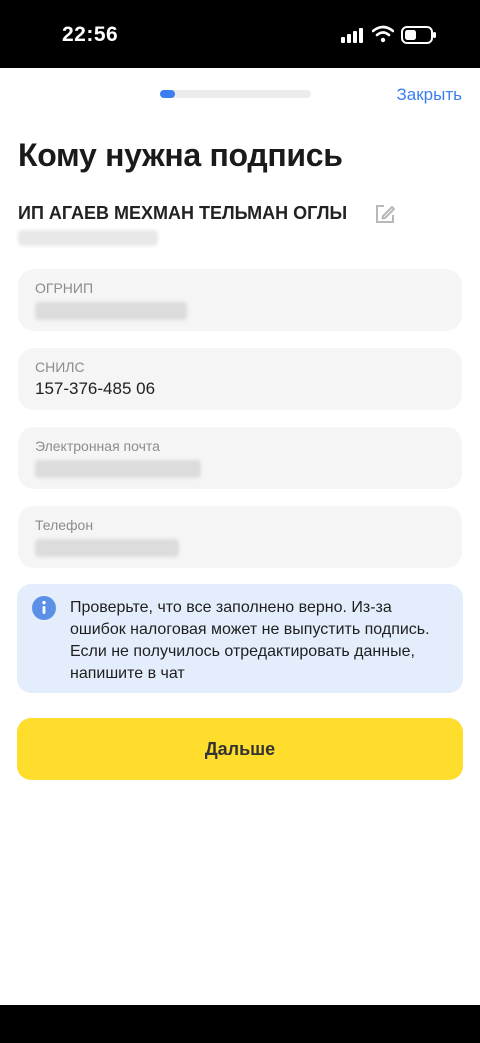 This screenshot has width=480, height=1043. Describe the element at coordinates (240, 34) in the screenshot. I see `status-bar: 22:56` at that location.